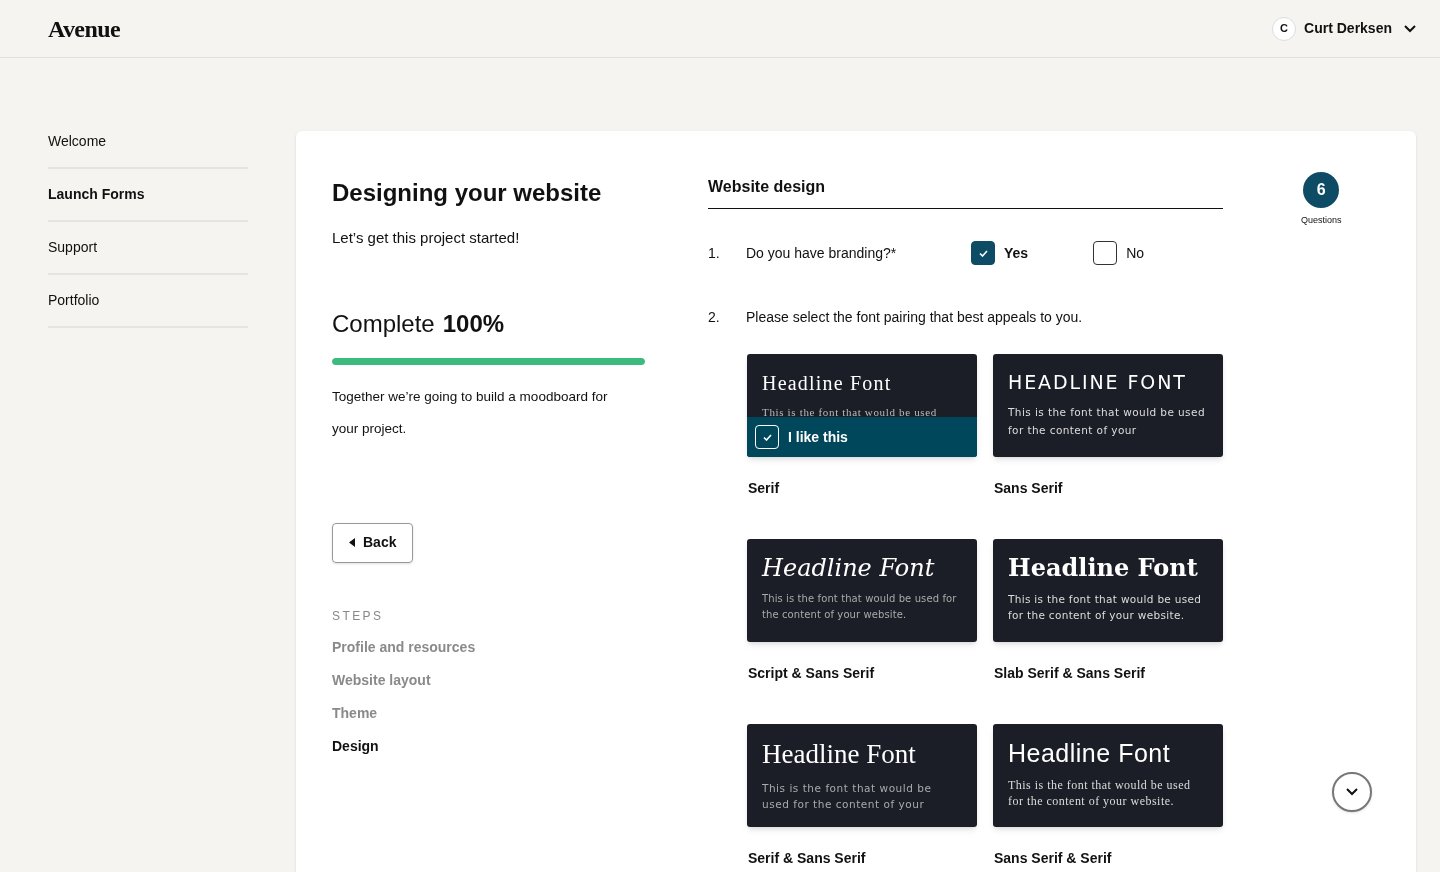 Image resolution: width=1440 pixels, height=872 pixels. Describe the element at coordinates (1053, 858) in the screenshot. I see `font-pairing-label: Sans Serif & Serif` at that location.